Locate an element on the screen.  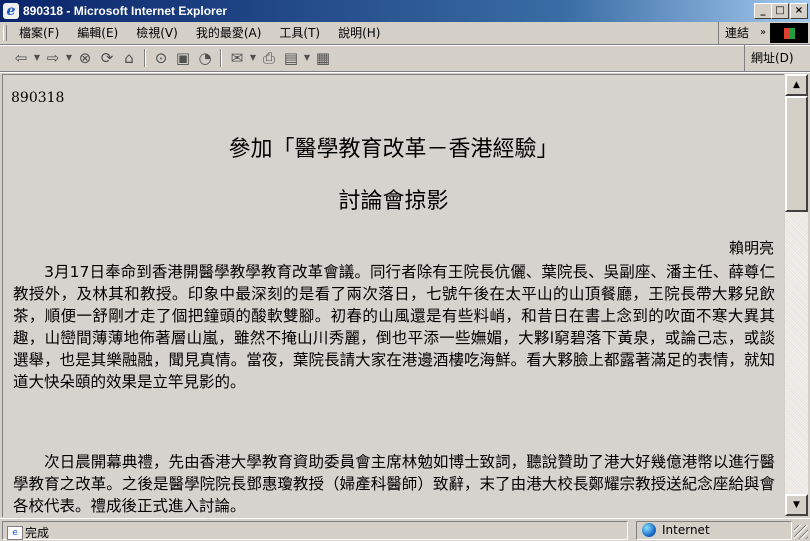
back-arrow-icon: ⇦ is located at coordinates (21, 58).